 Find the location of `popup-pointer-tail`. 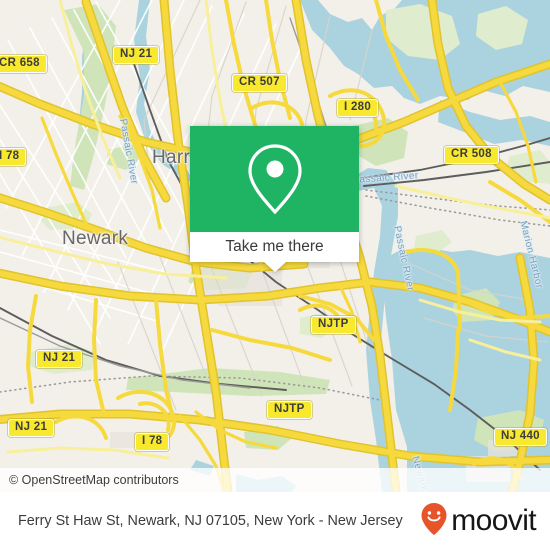

popup-pointer-tail is located at coordinates (274, 267).